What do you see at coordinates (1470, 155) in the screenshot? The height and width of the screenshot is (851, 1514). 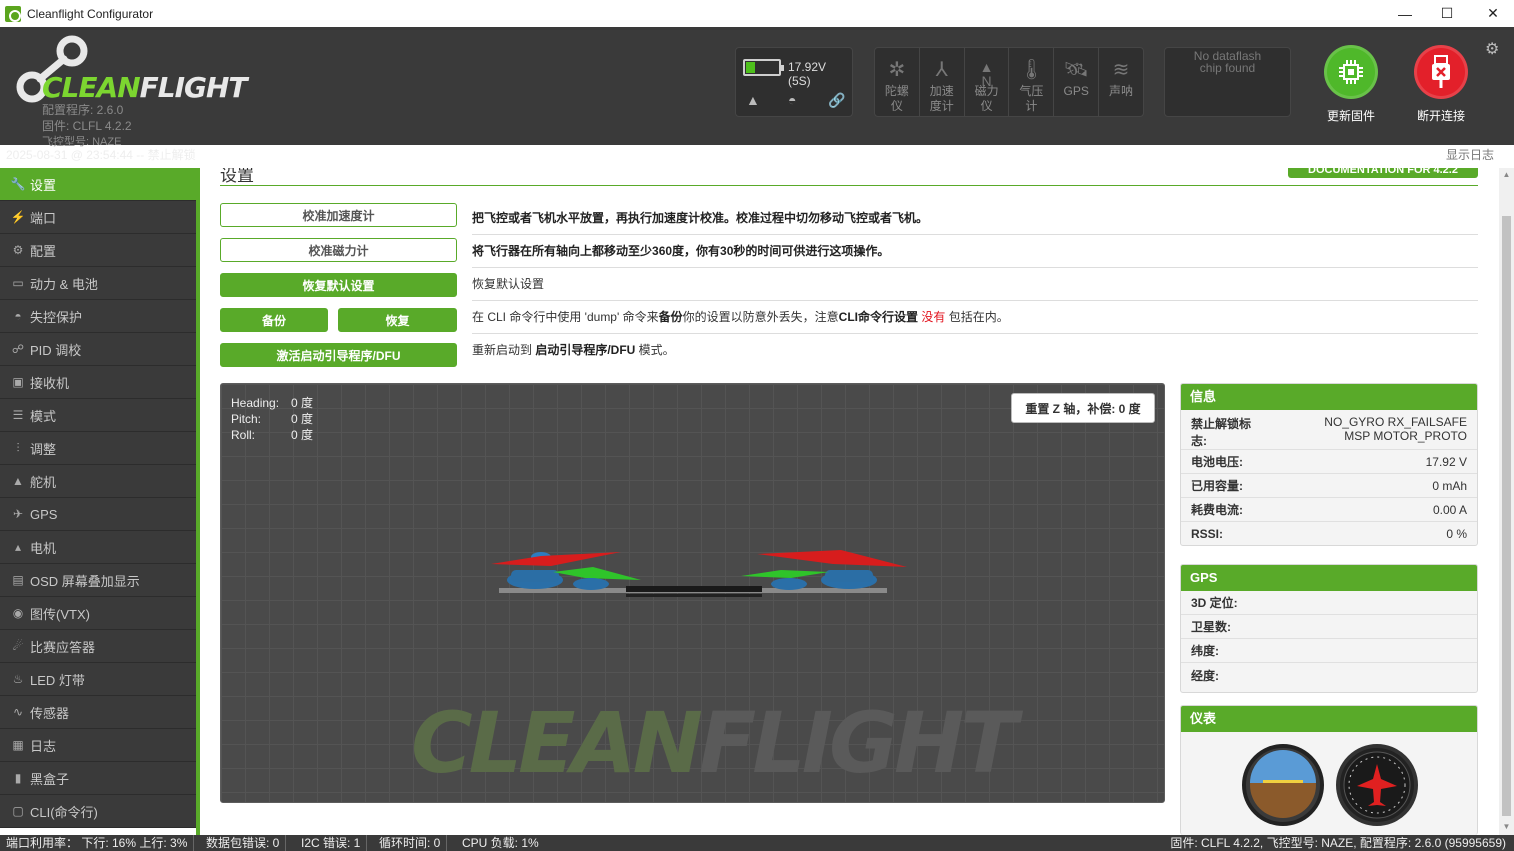 I see `show-log-link: 显示日志` at bounding box center [1470, 155].